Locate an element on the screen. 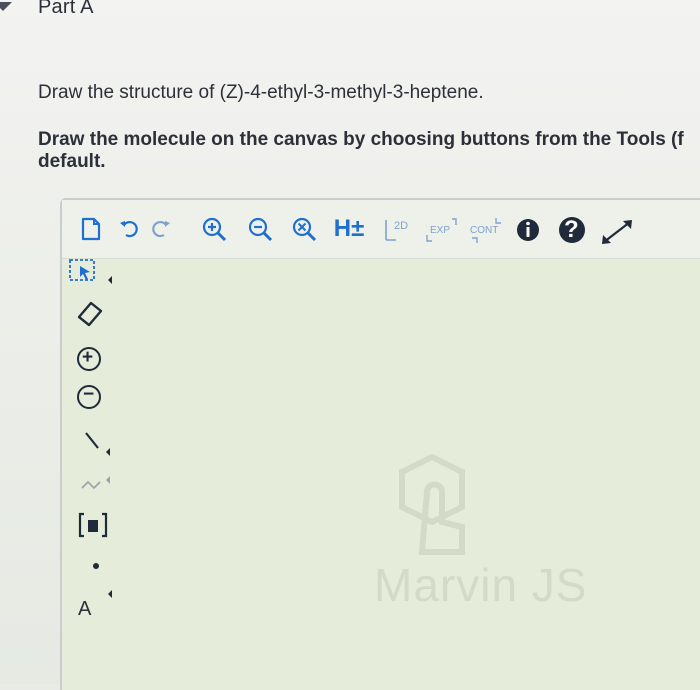 The width and height of the screenshot is (700, 690). document-icon is located at coordinates (91, 229).